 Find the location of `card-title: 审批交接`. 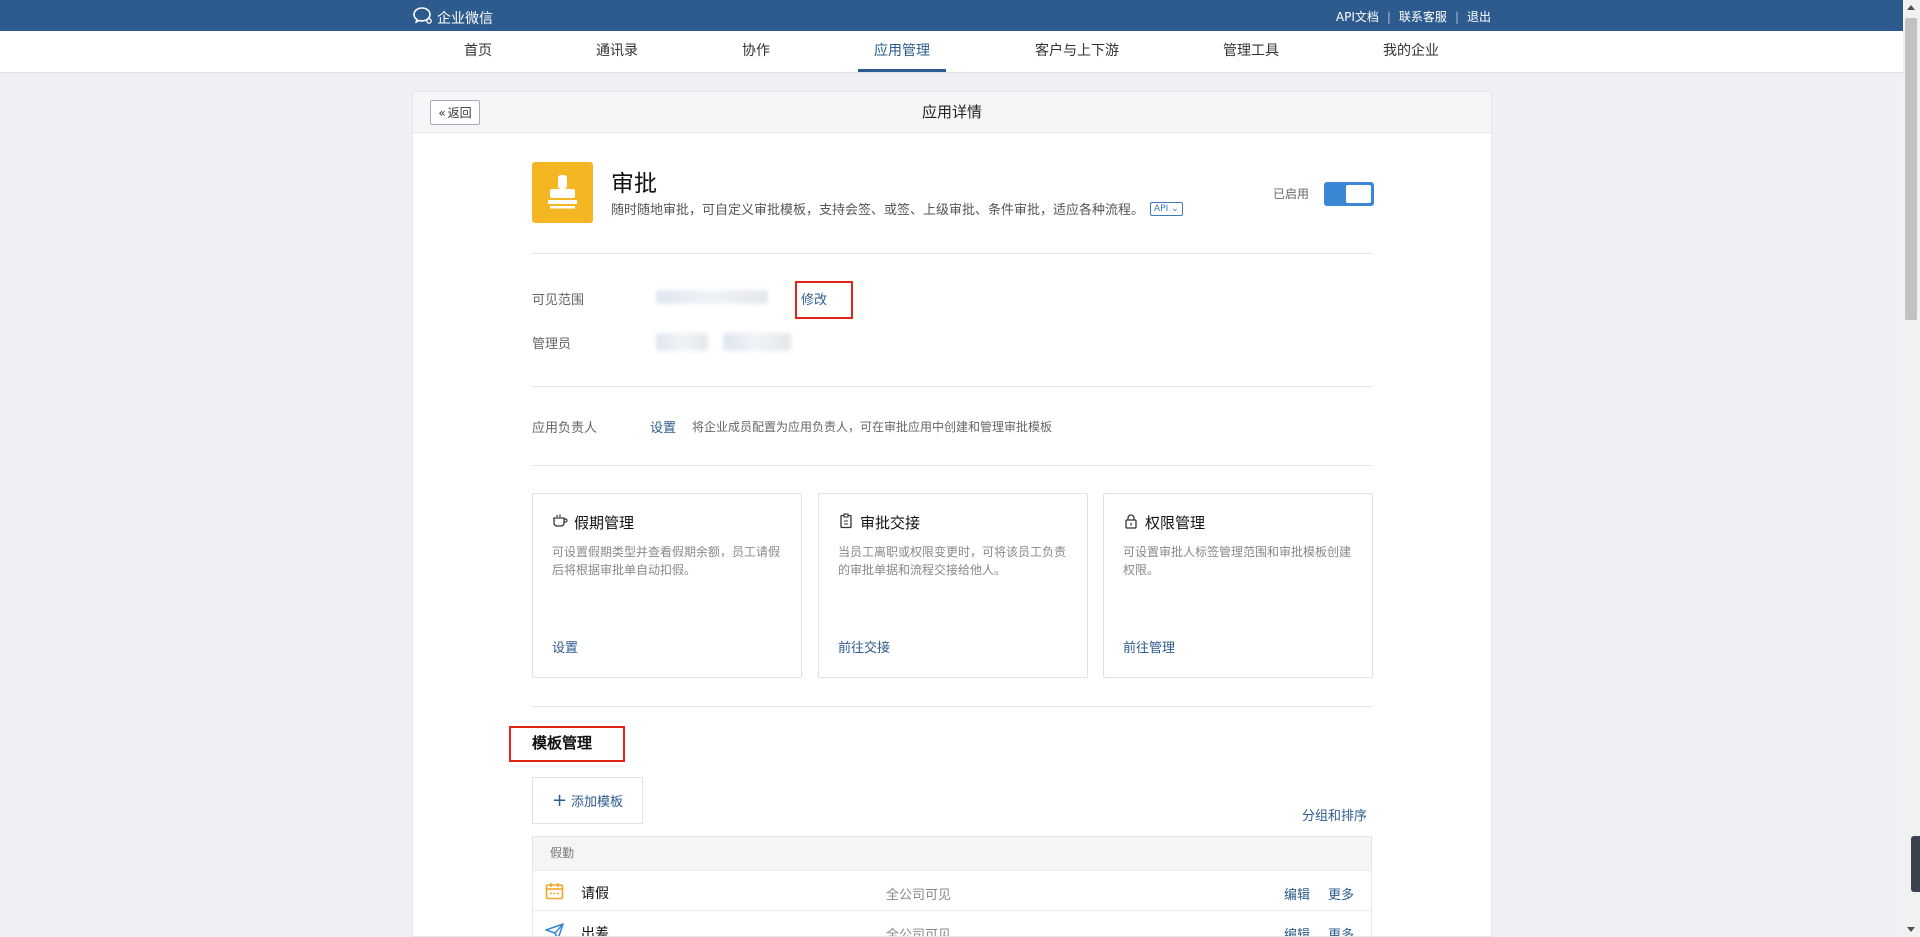

card-title: 审批交接 is located at coordinates (879, 522).